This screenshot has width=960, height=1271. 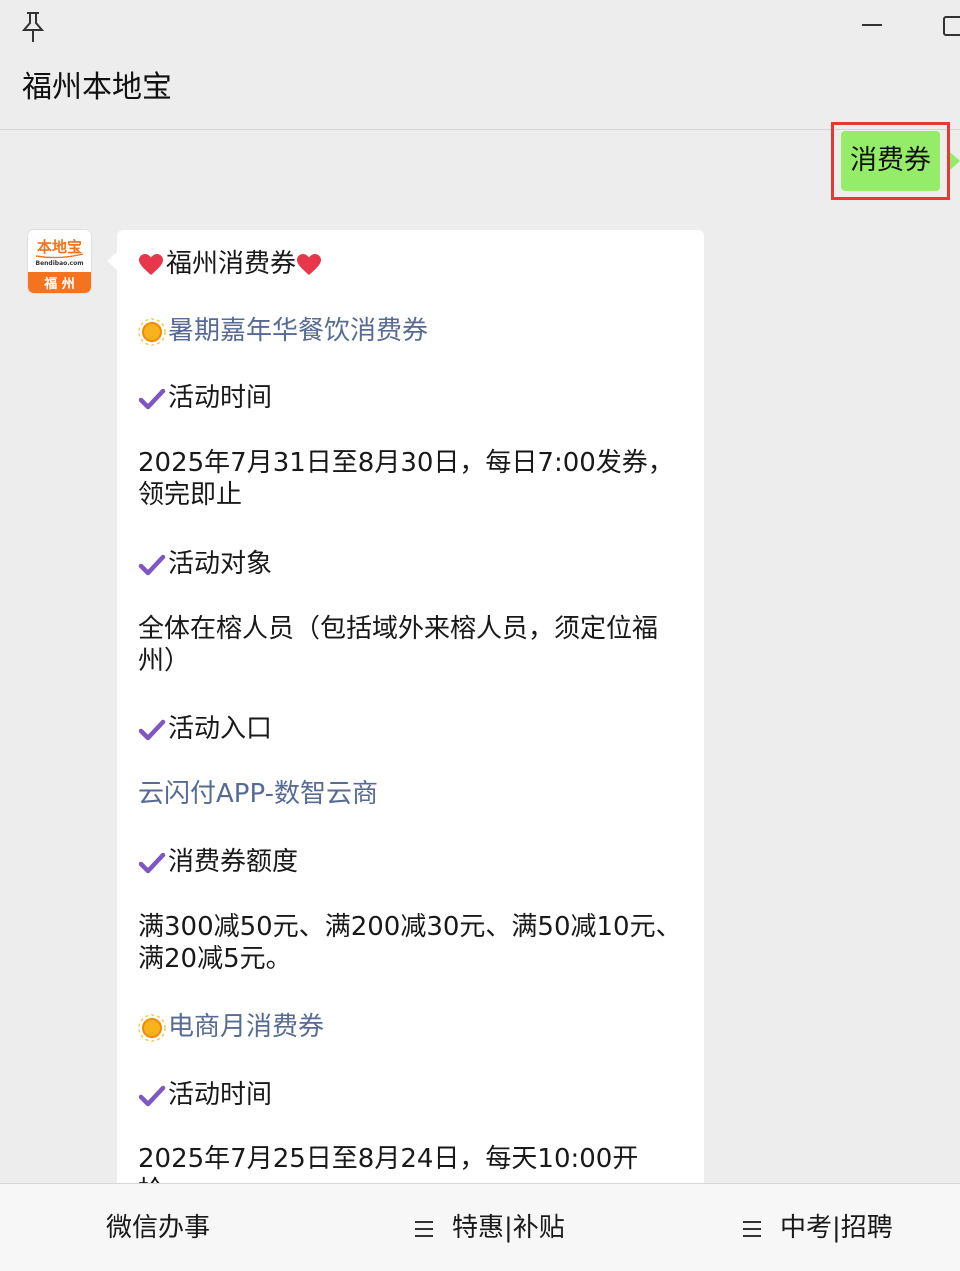 I want to click on pin-button, so click(x=33, y=27).